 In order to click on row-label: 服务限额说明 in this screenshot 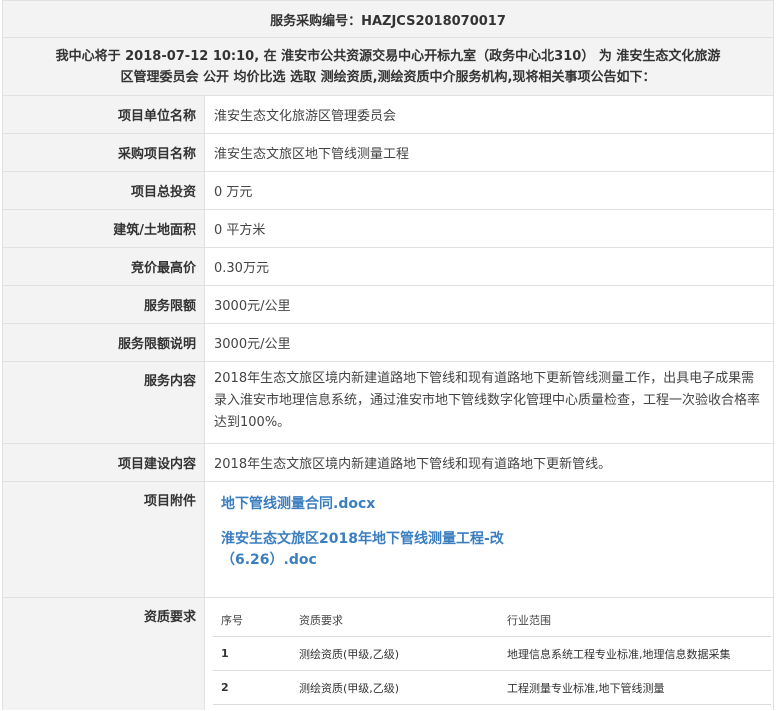, I will do `click(104, 342)`.